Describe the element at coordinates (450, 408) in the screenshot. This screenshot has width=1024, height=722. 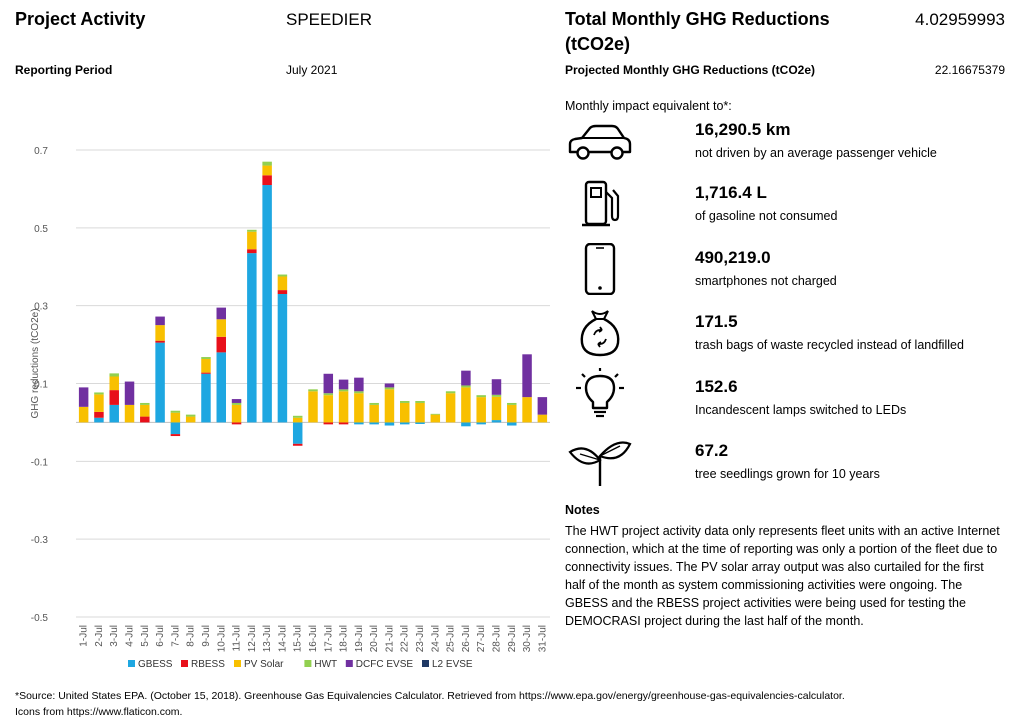
I see `bar-pv-solar-25-Jul` at that location.